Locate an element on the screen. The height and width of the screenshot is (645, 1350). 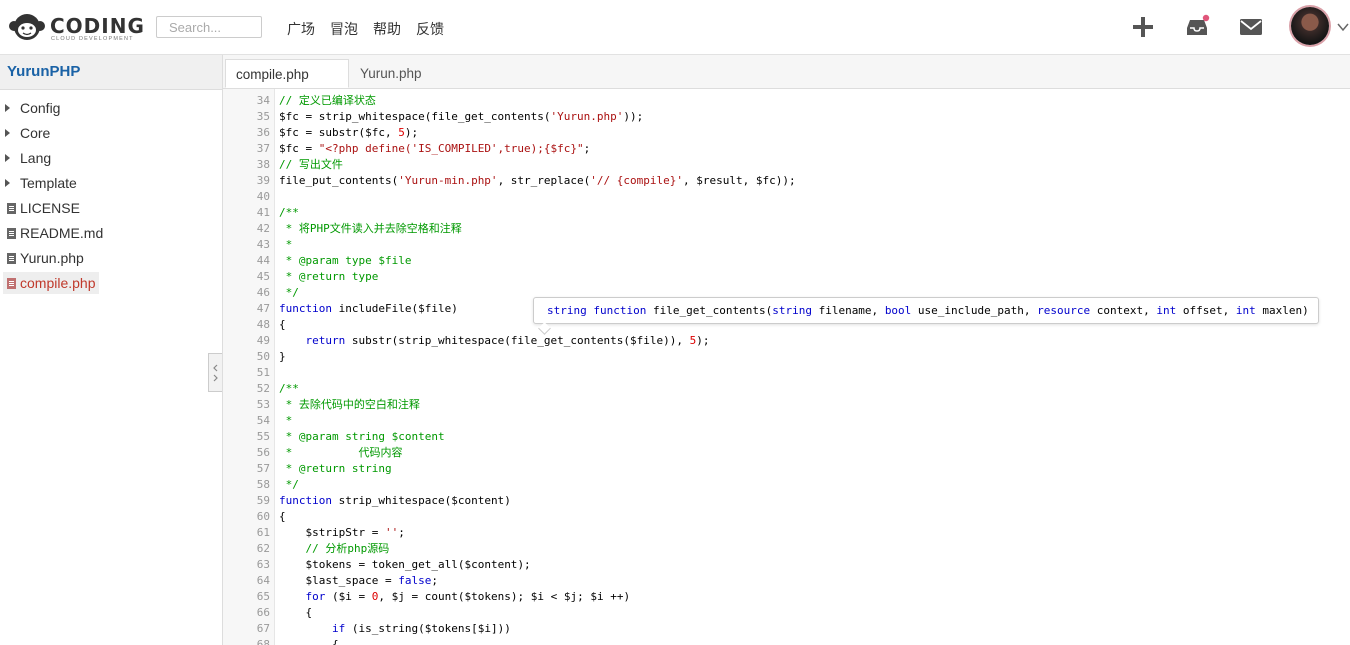
line-number: 57 is located at coordinates (263, 468).